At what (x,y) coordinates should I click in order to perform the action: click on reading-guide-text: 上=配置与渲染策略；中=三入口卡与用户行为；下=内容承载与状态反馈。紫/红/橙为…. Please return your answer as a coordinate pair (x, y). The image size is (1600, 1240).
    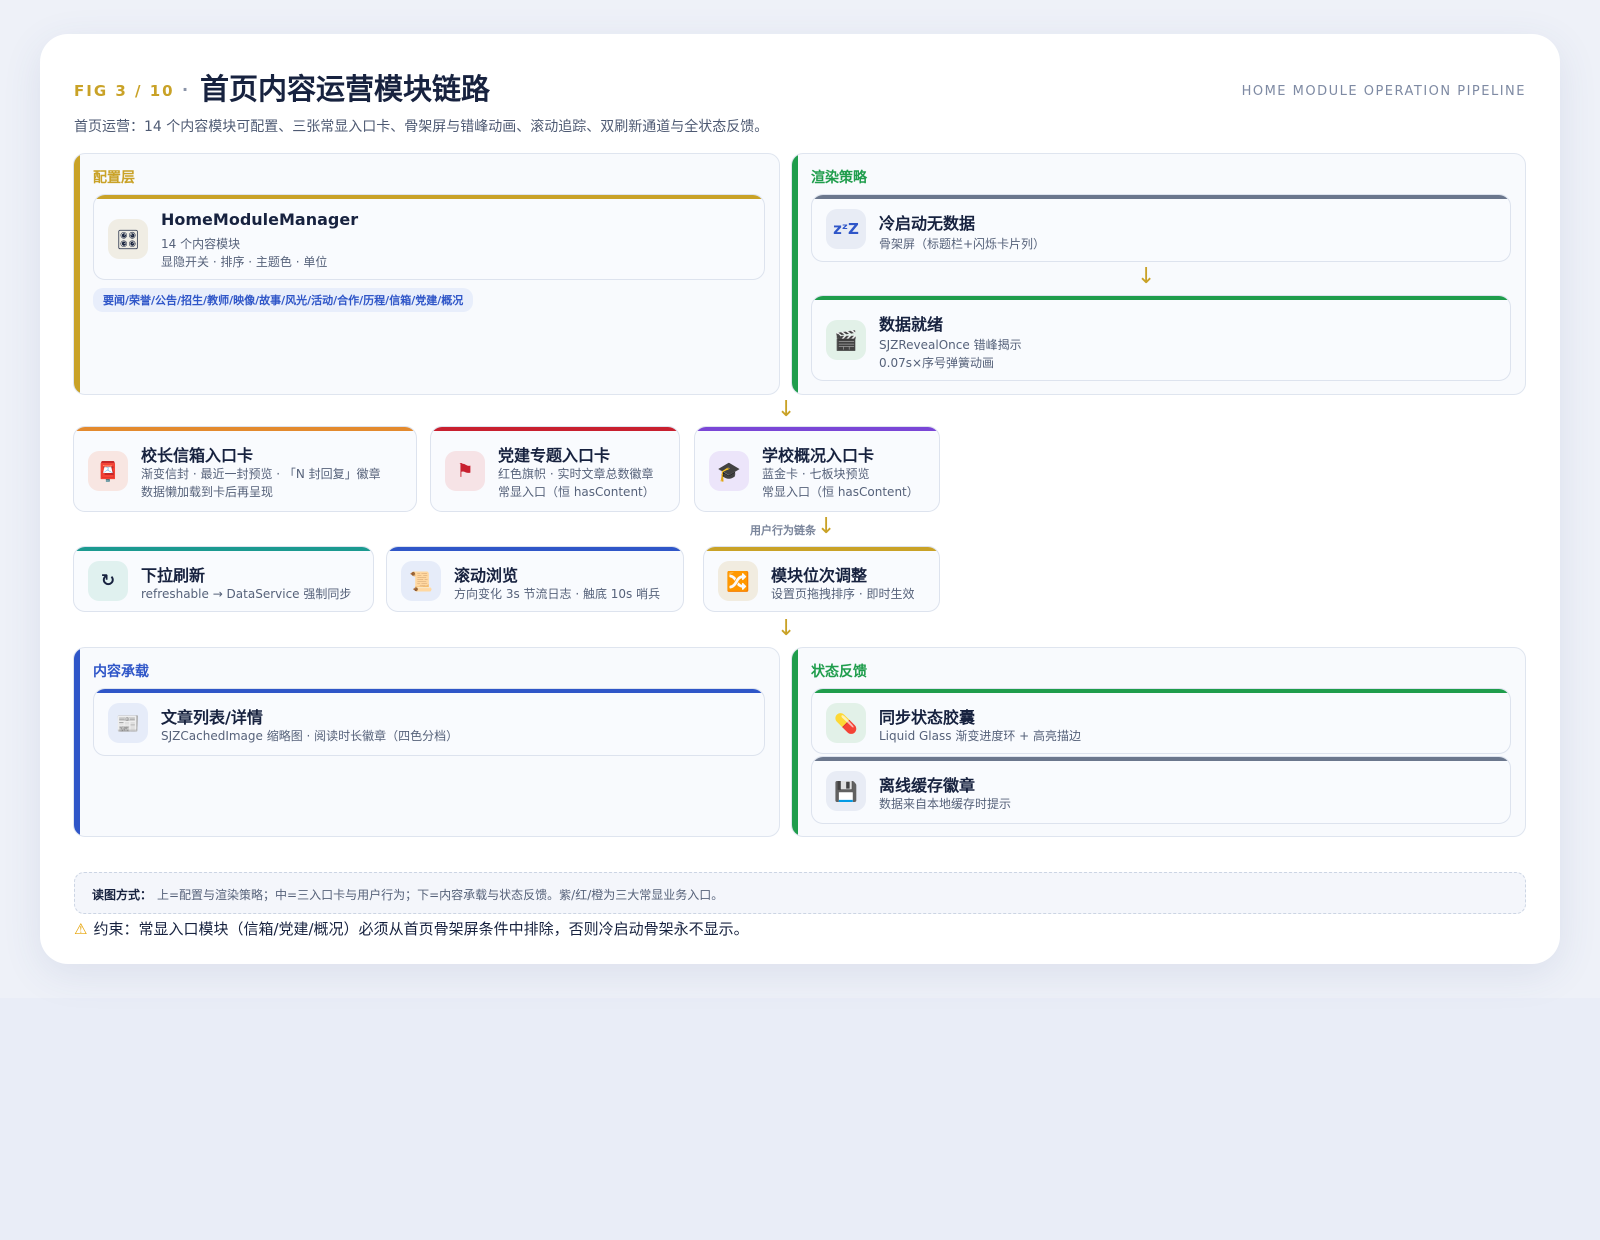
    Looking at the image, I should click on (440, 895).